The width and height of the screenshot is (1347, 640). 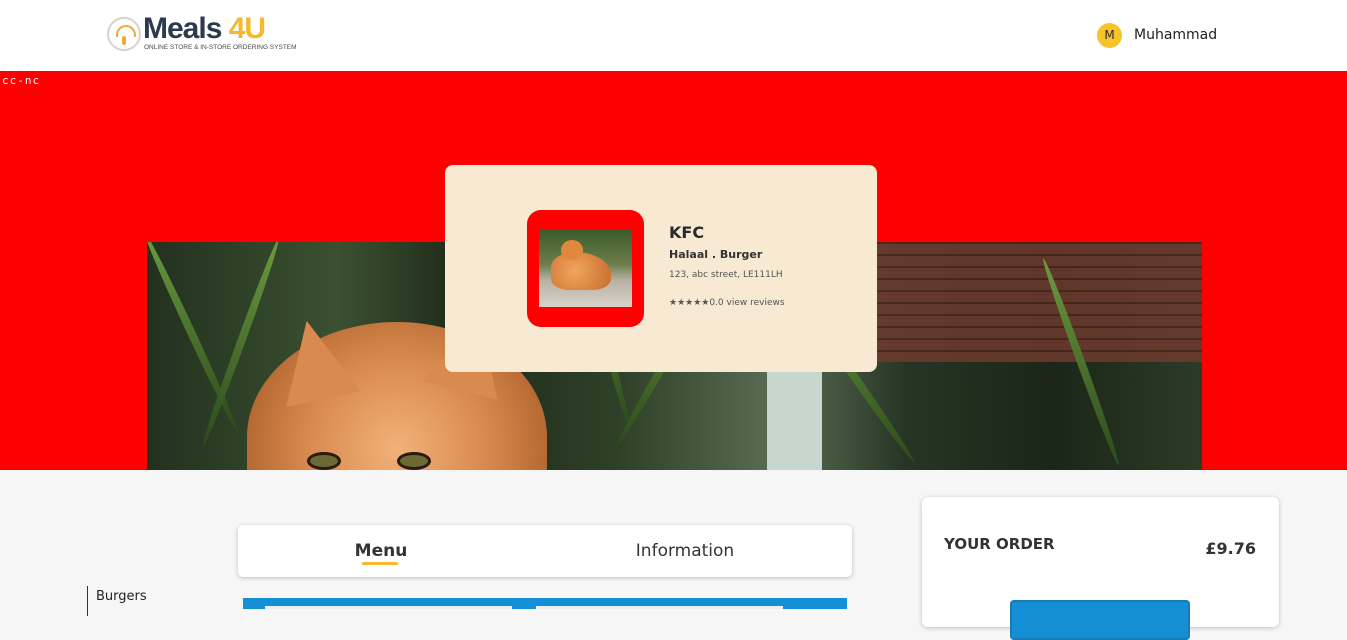 What do you see at coordinates (716, 254) in the screenshot?
I see `restaurant-cuisine: Halaal . Burger` at bounding box center [716, 254].